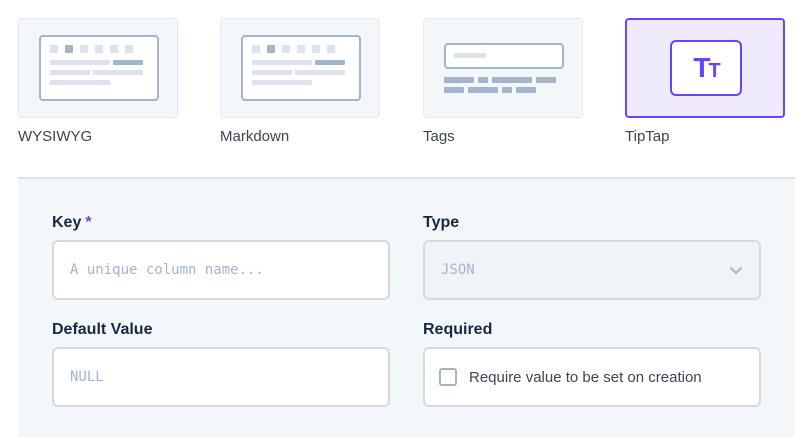 The image size is (808, 437). I want to click on default-value-input-wrapper, so click(221, 377).